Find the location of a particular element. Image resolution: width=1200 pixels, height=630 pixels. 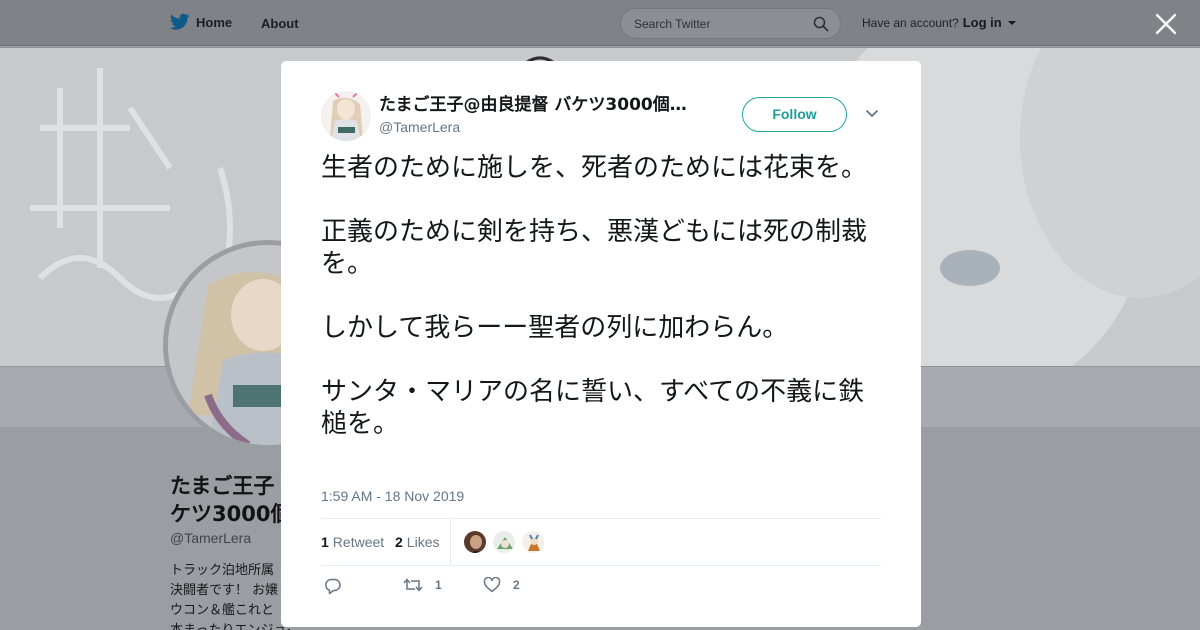

author-avatar-art is located at coordinates (346, 116).